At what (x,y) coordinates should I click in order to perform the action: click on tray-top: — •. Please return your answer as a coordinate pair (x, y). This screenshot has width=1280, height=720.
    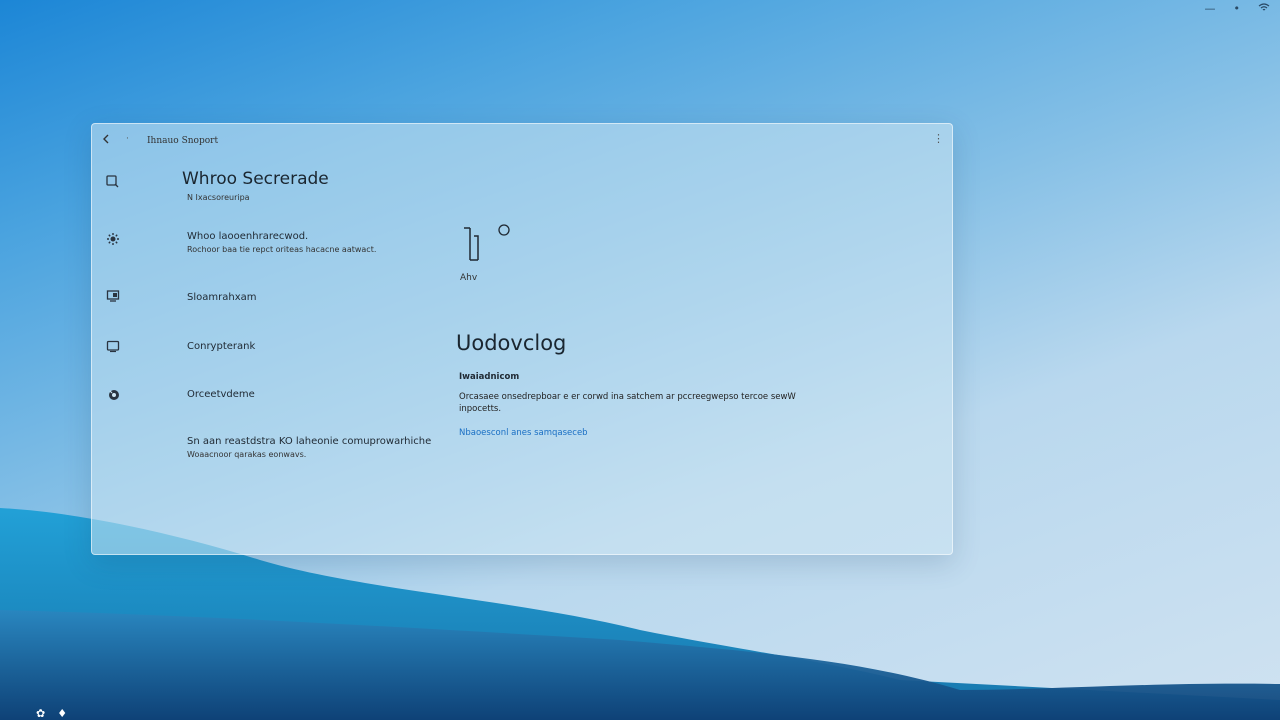
    Looking at the image, I should click on (1238, 8).